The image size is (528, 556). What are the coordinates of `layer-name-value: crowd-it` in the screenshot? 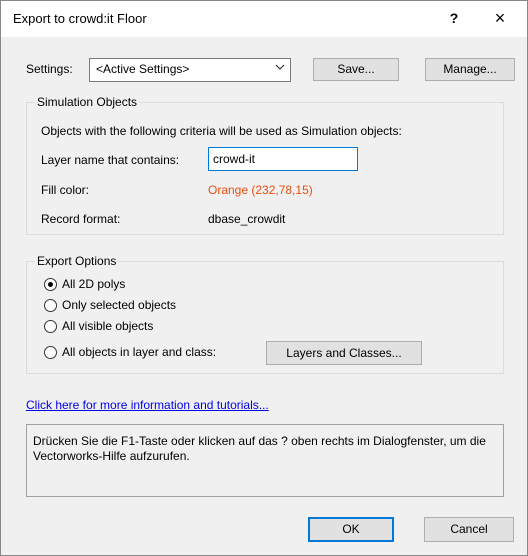 It's located at (234, 159).